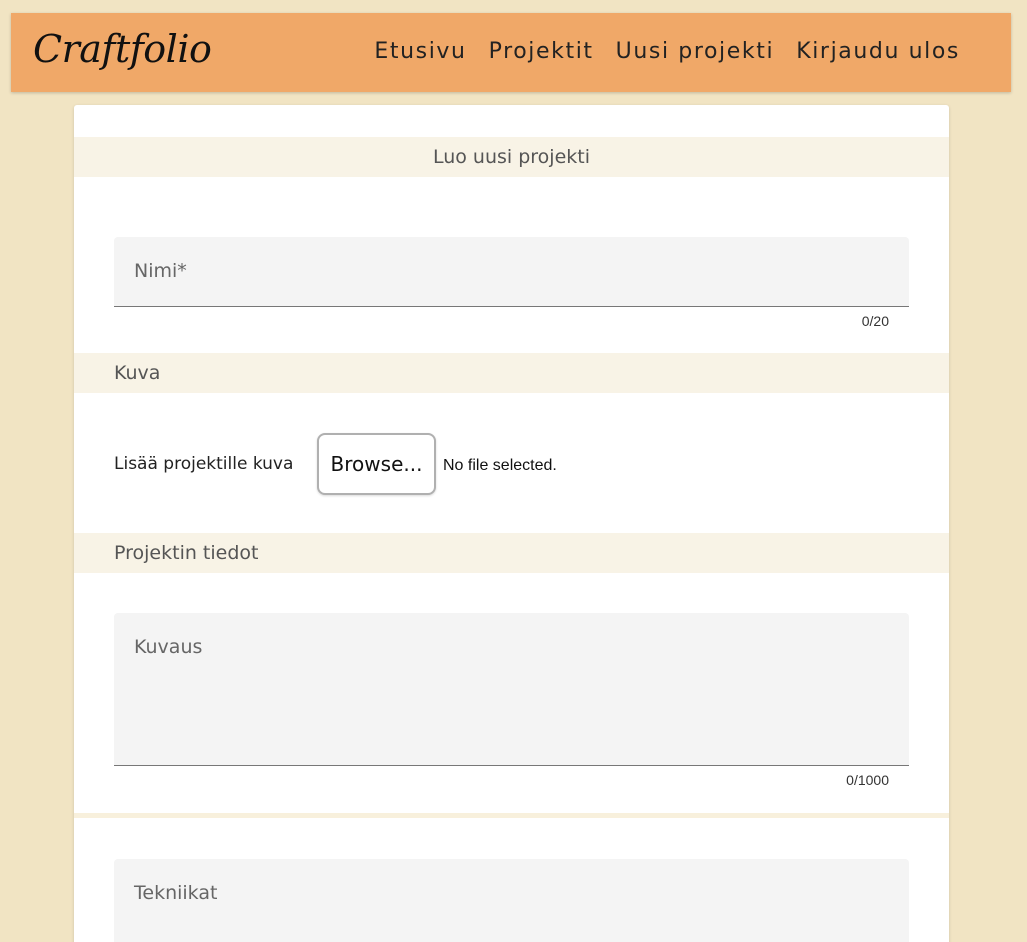  I want to click on nav-link-projects: Projektit, so click(541, 51).